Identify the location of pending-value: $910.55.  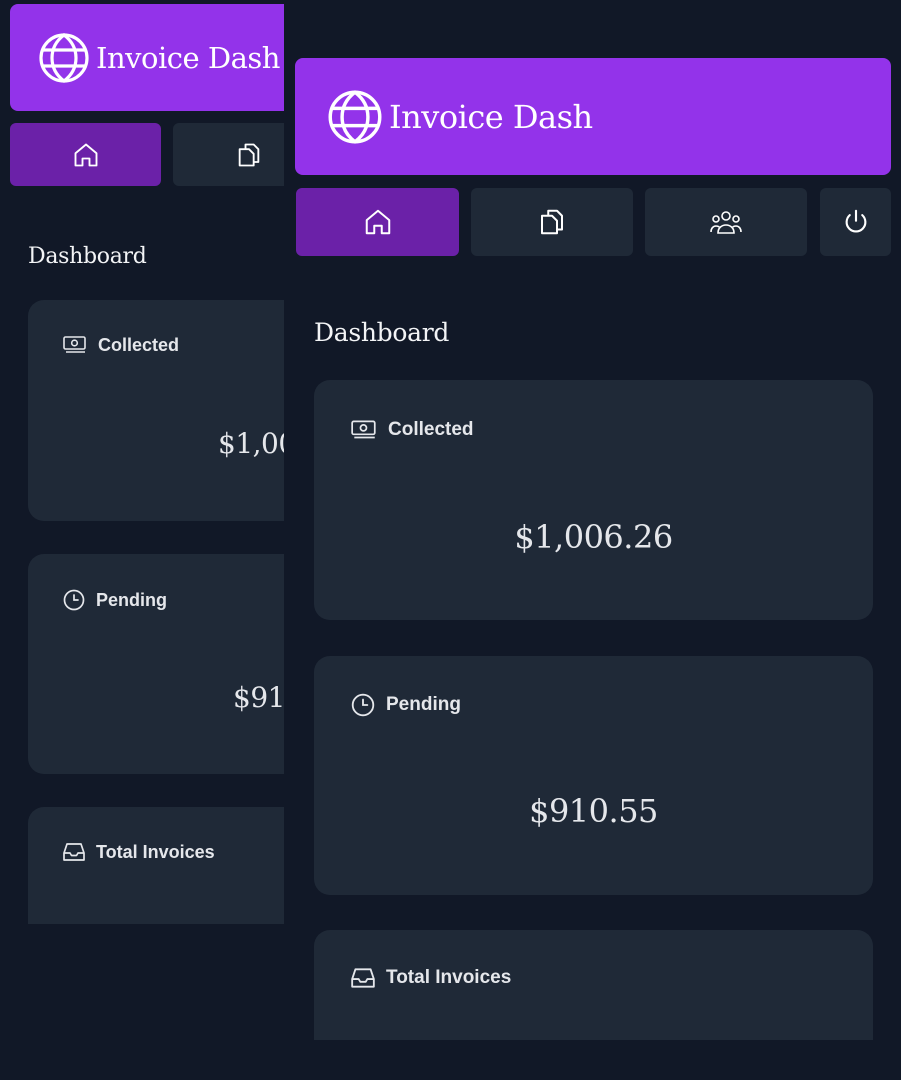
(593, 811).